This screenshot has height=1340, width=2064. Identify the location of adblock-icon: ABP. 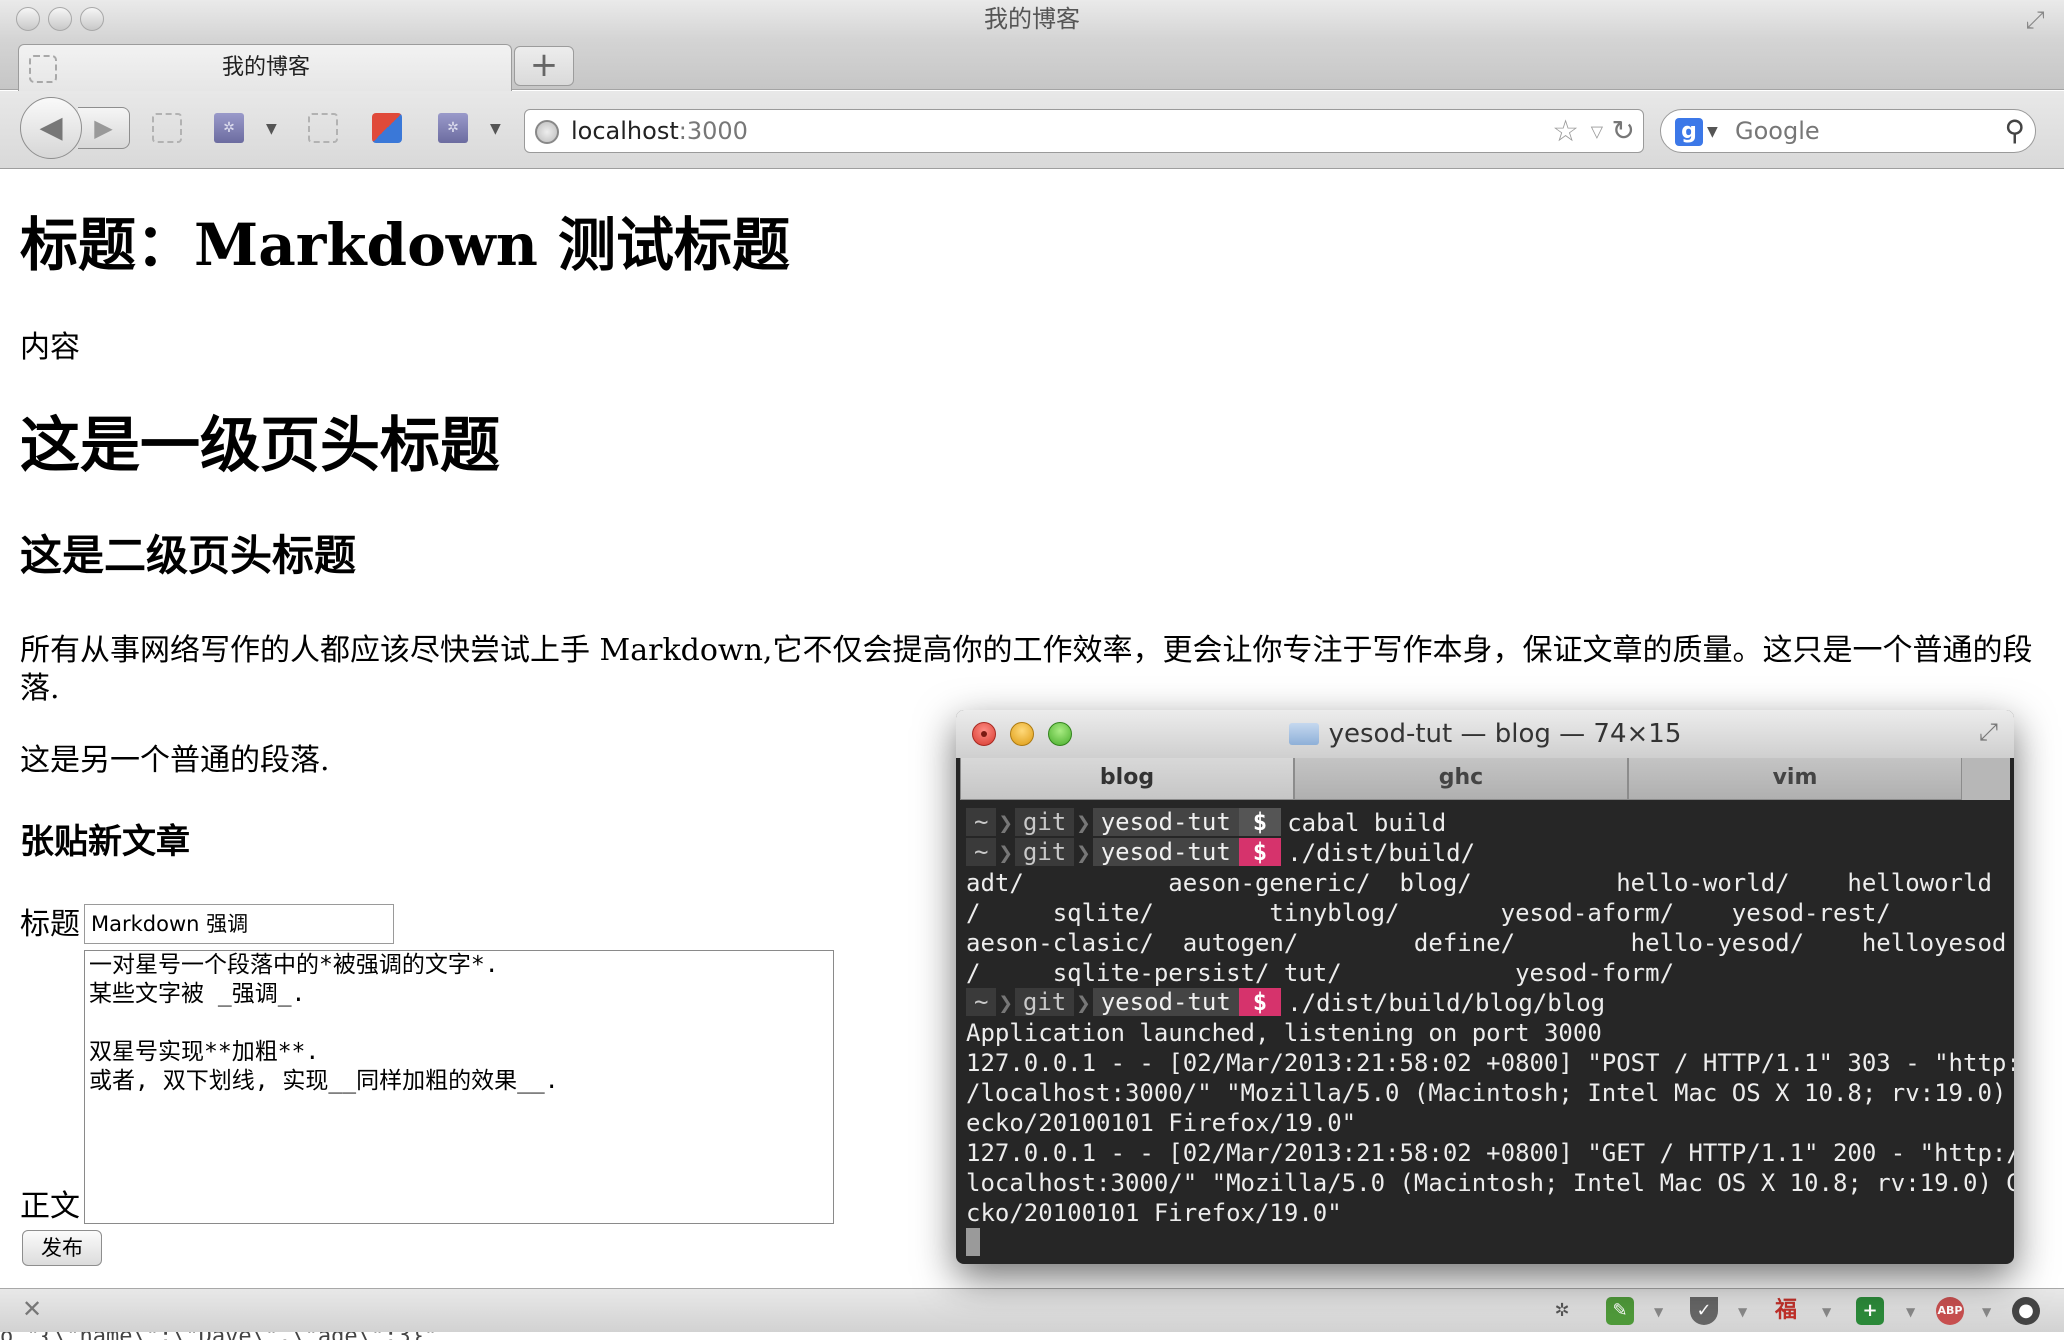
(1950, 1311).